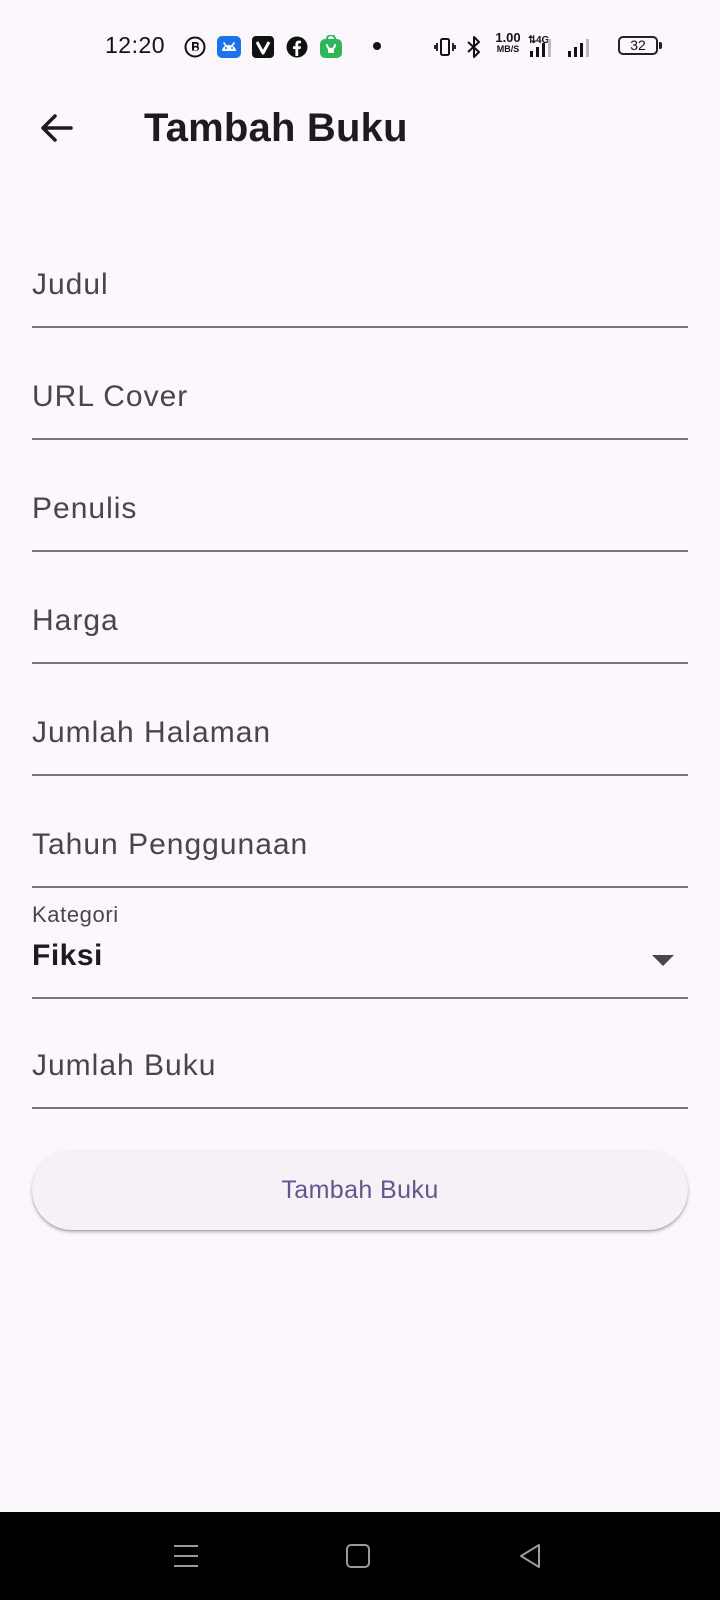 This screenshot has height=1600, width=720. What do you see at coordinates (360, 497) in the screenshot?
I see `penulis-field: Penulis` at bounding box center [360, 497].